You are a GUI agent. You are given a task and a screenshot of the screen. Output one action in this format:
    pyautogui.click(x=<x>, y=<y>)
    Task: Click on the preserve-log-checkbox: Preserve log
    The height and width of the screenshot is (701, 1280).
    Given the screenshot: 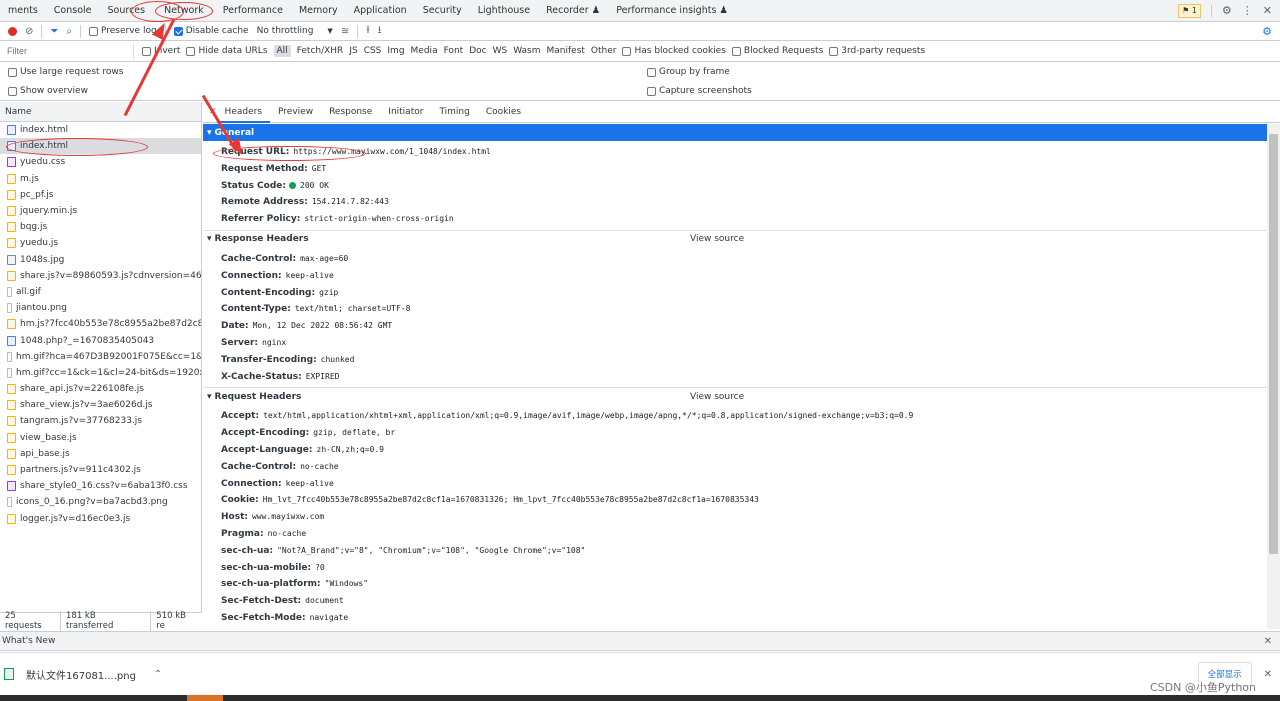 What is the action you would take?
    pyautogui.click(x=123, y=31)
    